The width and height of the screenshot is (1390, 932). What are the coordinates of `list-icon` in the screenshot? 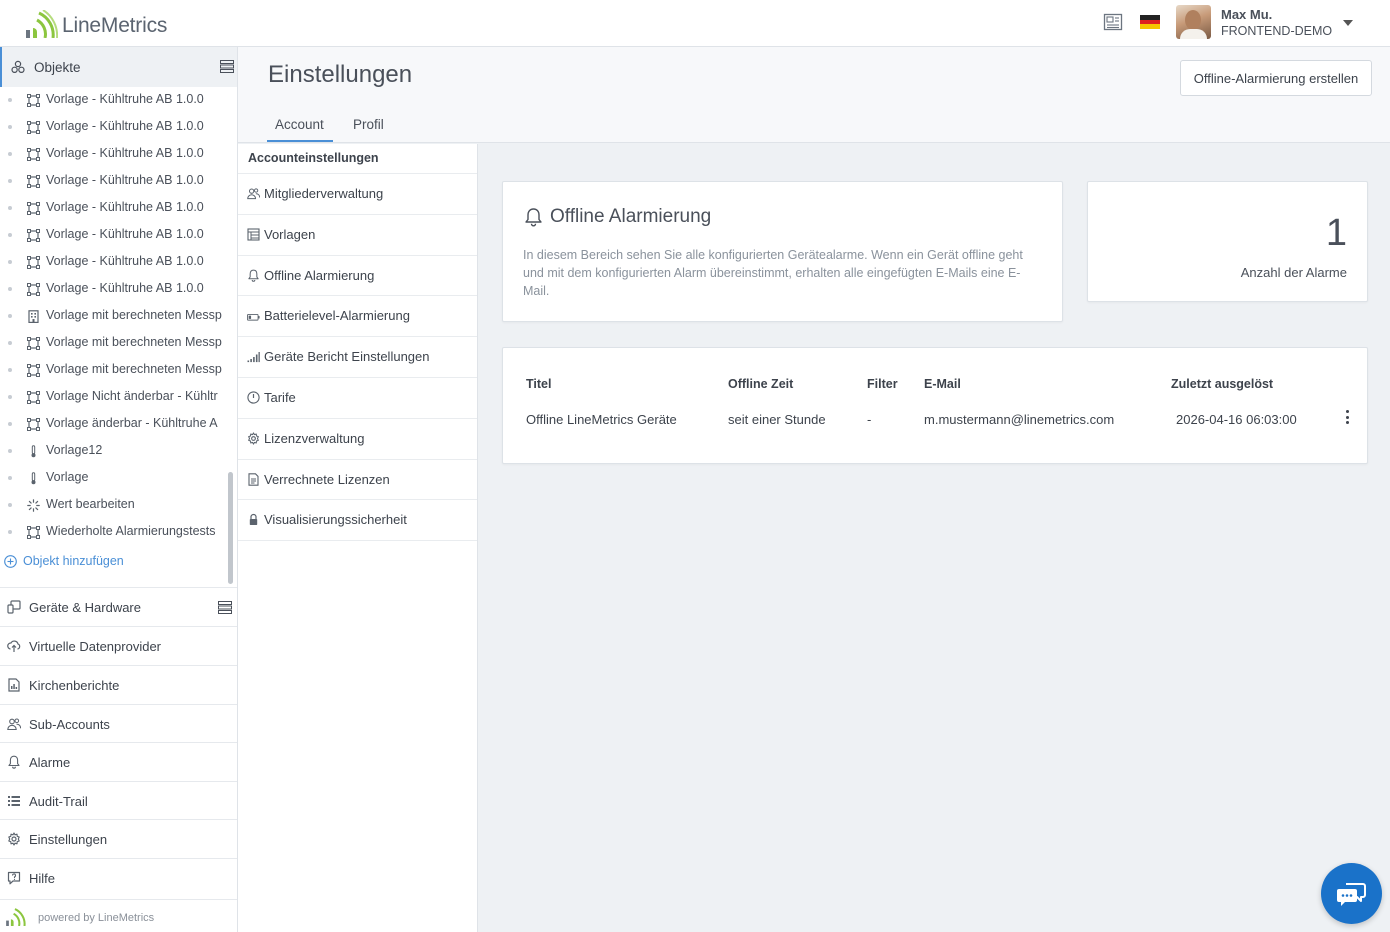 It's located at (14, 801).